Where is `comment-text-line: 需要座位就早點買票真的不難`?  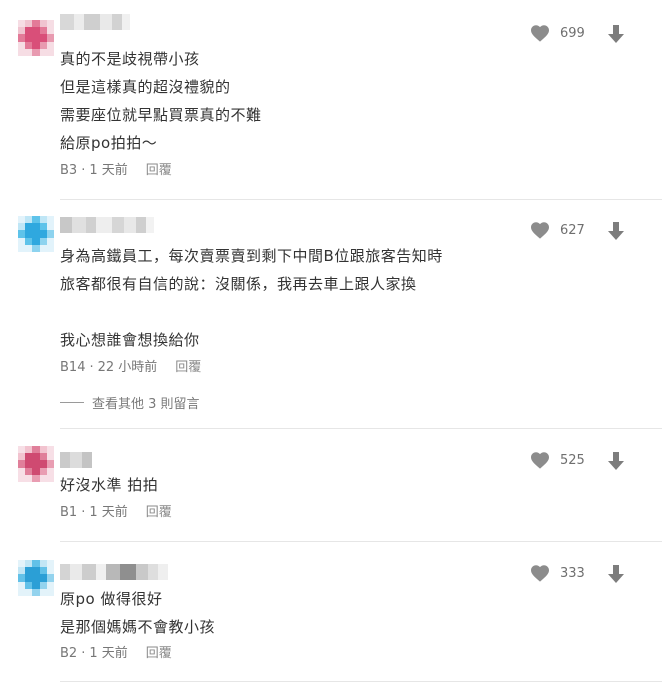 comment-text-line: 需要座位就早點買票真的不難 is located at coordinates (161, 115).